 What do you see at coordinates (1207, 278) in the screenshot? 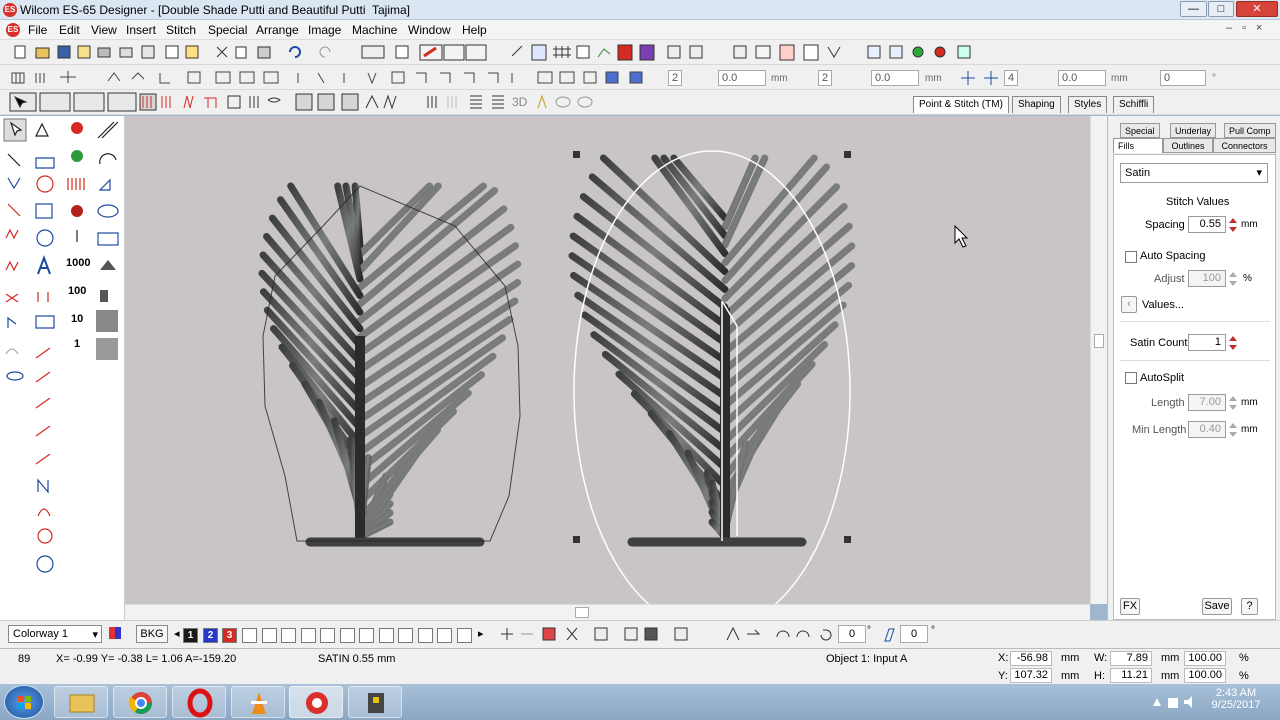
I see `adjust-field: 100` at bounding box center [1207, 278].